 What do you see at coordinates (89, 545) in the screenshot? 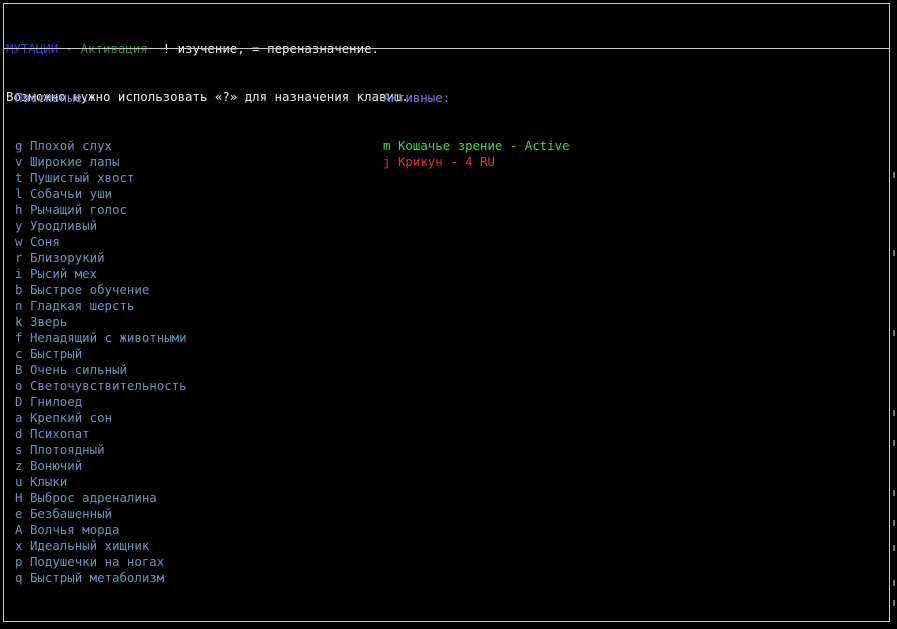
I see `mutation-name: Идеальный хищник` at bounding box center [89, 545].